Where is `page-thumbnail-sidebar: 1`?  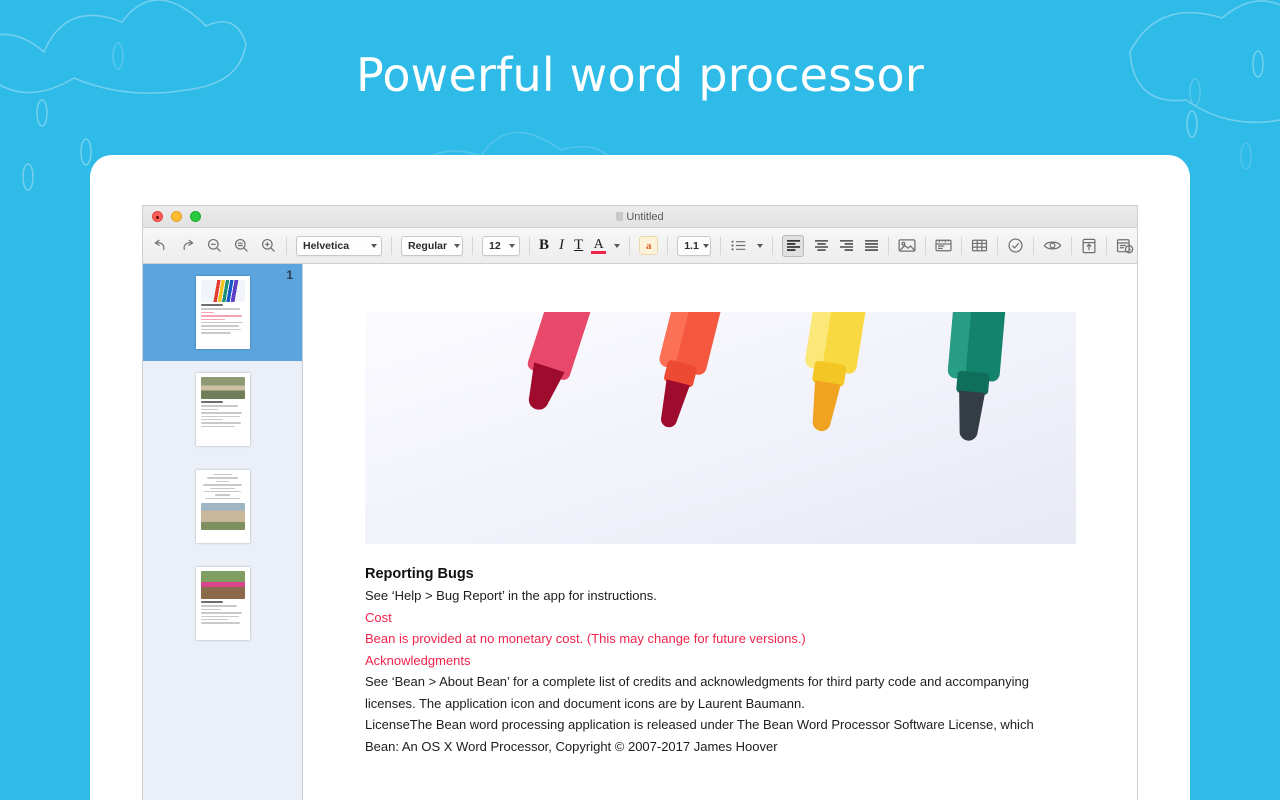
page-thumbnail-sidebar: 1 is located at coordinates (223, 532).